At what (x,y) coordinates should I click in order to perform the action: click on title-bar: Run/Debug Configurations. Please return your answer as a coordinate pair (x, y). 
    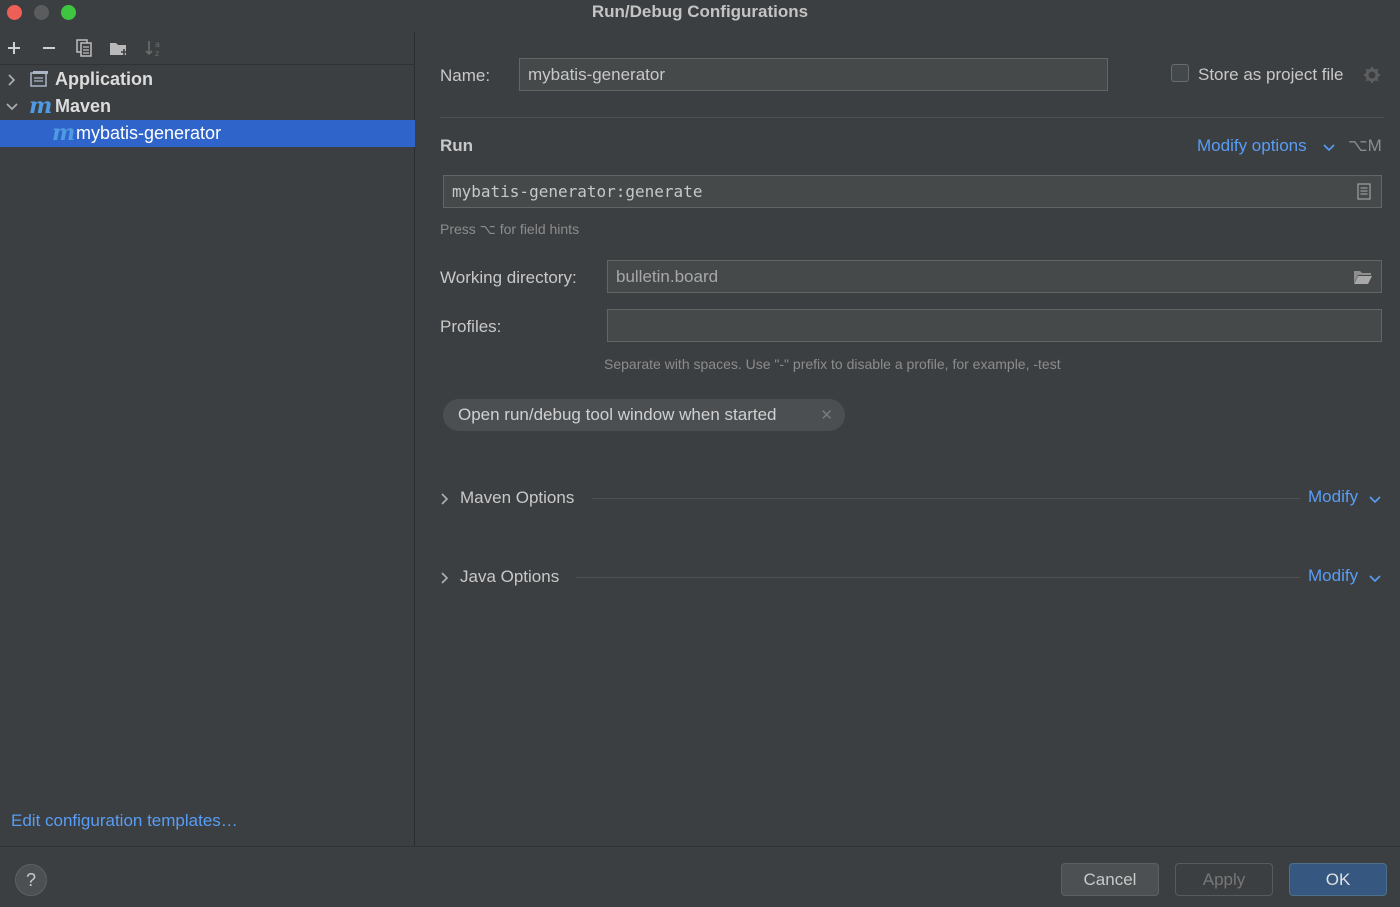
    Looking at the image, I should click on (700, 14).